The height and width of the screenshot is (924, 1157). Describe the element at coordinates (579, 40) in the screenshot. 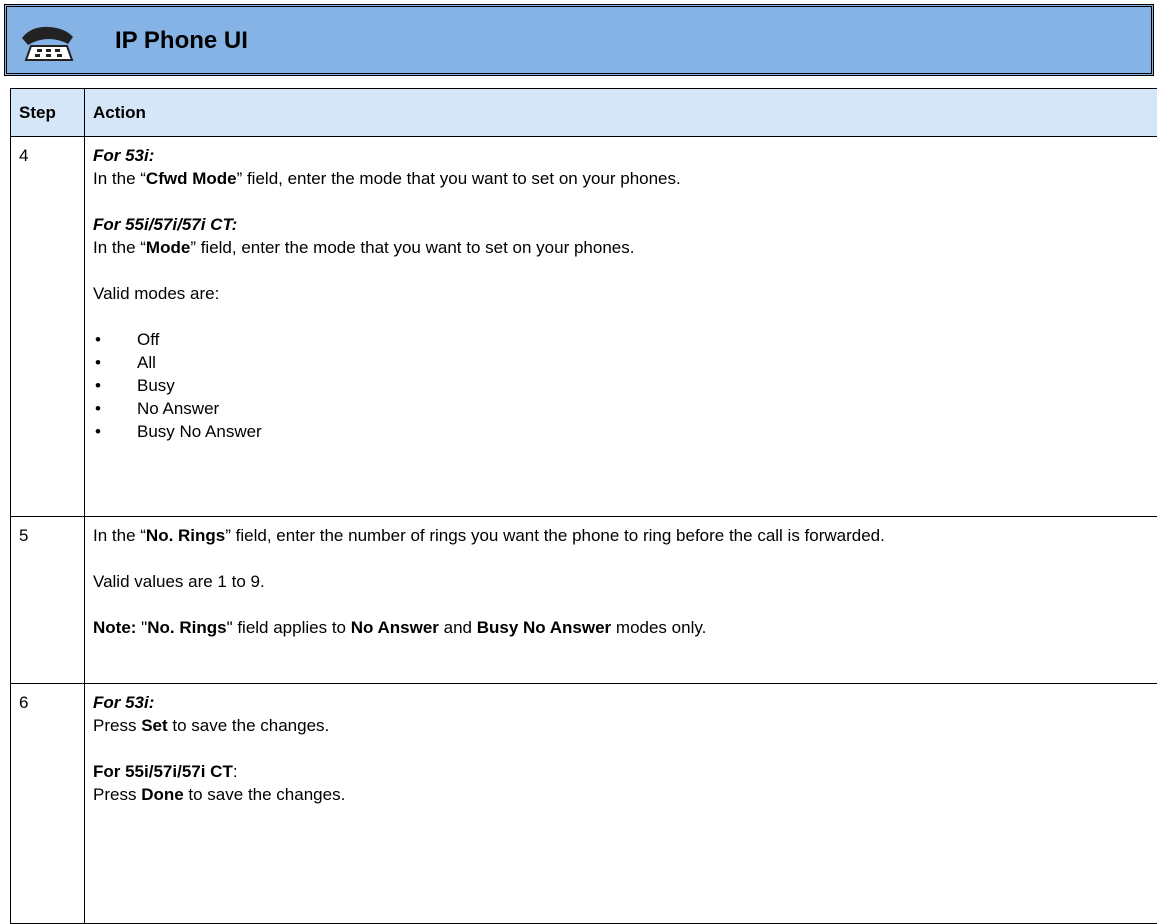

I see `section-banner: IP Phone UI` at that location.